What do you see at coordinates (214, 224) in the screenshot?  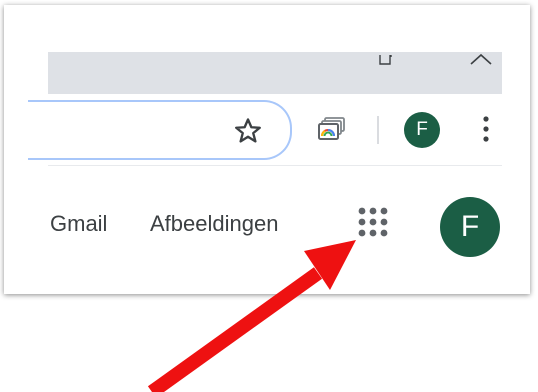 I see `images-link: Afbeeldingen` at bounding box center [214, 224].